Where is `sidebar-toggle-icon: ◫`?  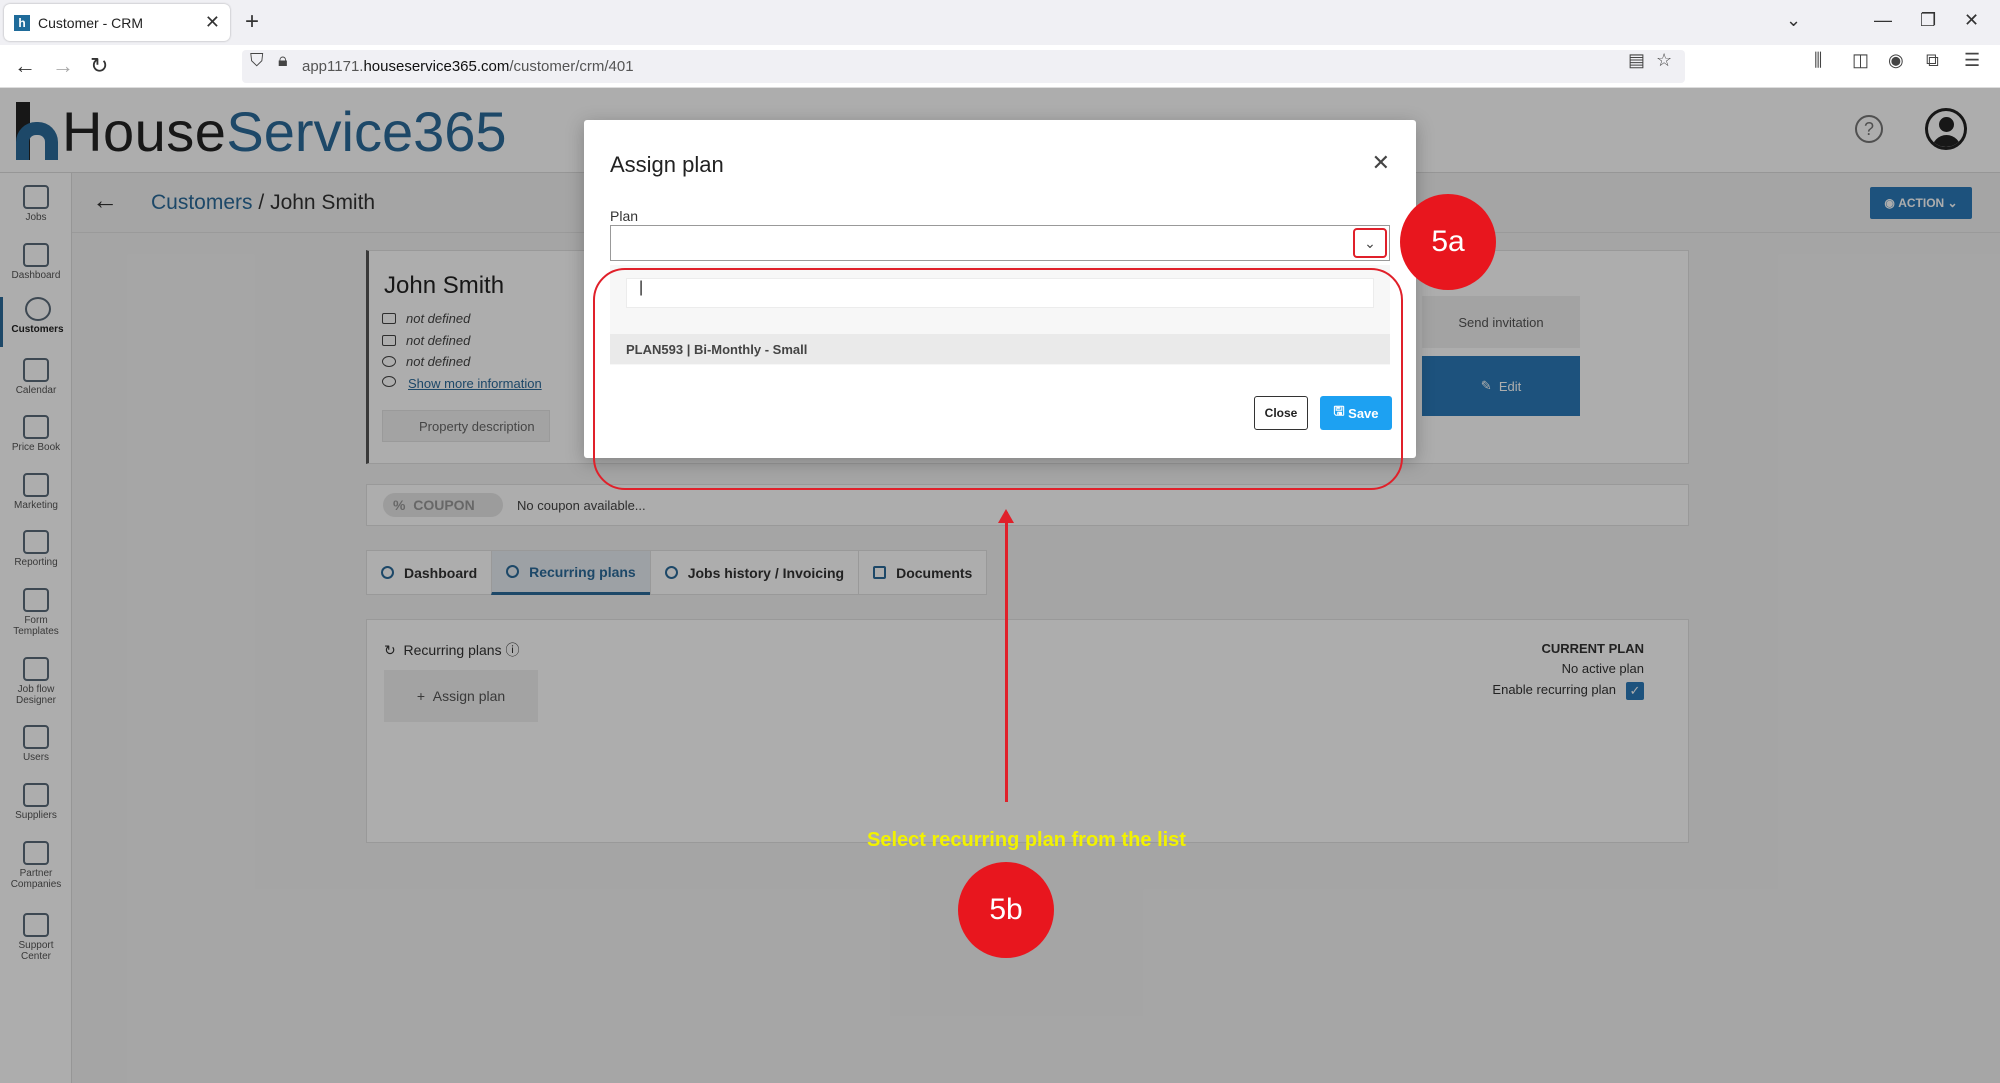
sidebar-toggle-icon: ◫ is located at coordinates (1860, 60).